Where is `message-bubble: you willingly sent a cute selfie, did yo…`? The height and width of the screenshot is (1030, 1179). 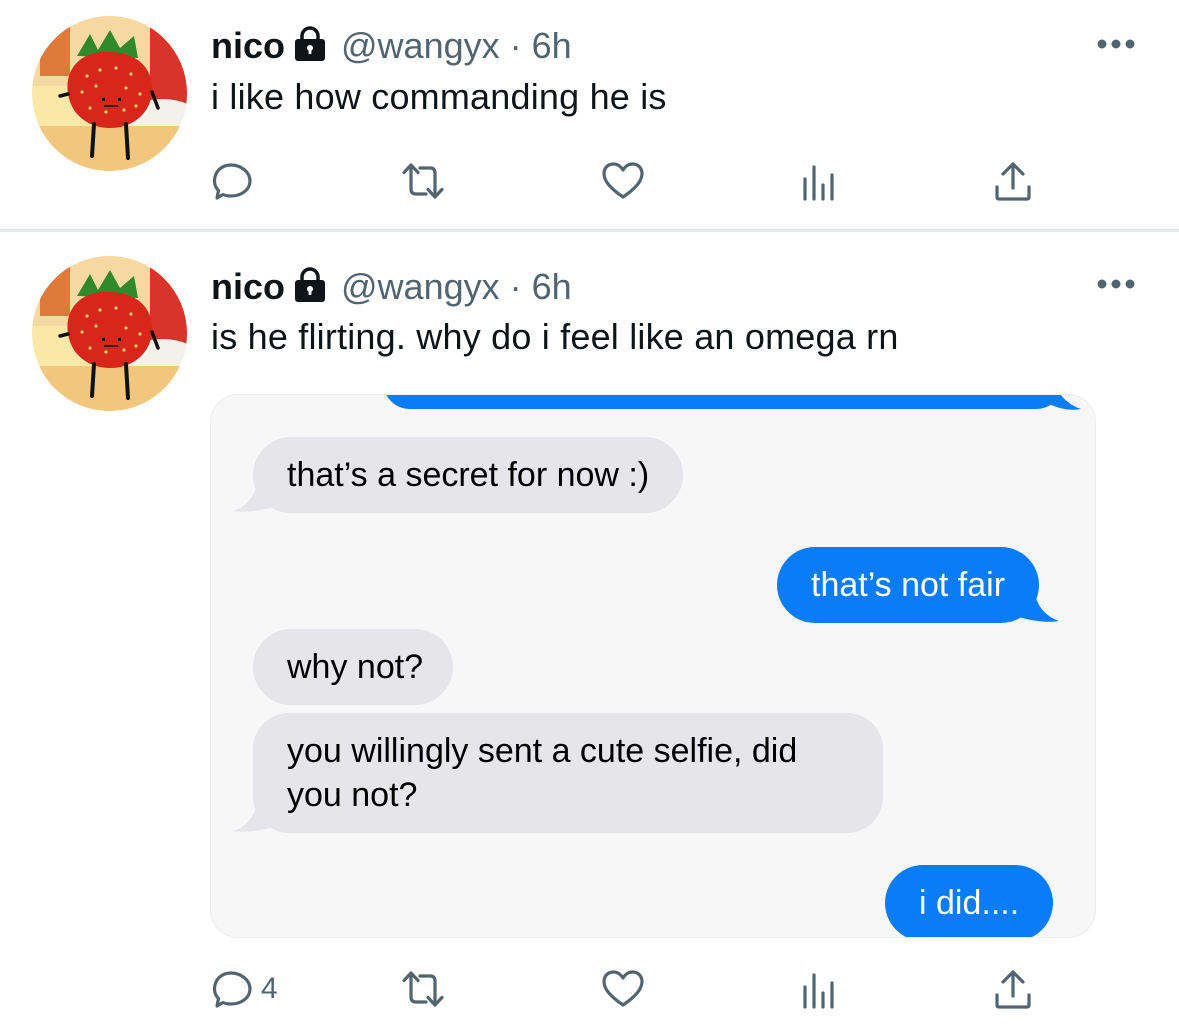
message-bubble: you willingly sent a cute selfie, did yo… is located at coordinates (558, 773).